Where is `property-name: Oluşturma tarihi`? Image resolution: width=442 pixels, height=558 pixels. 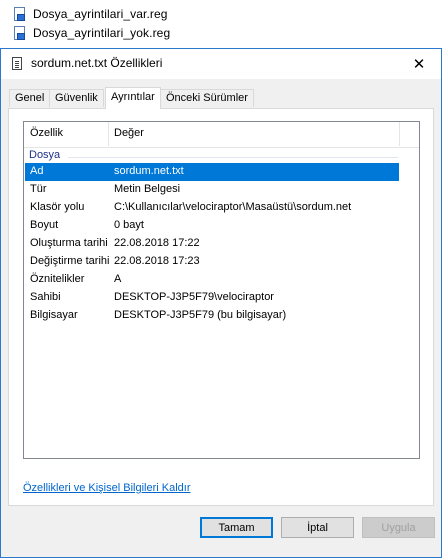
property-name: Oluşturma tarihi is located at coordinates (69, 243).